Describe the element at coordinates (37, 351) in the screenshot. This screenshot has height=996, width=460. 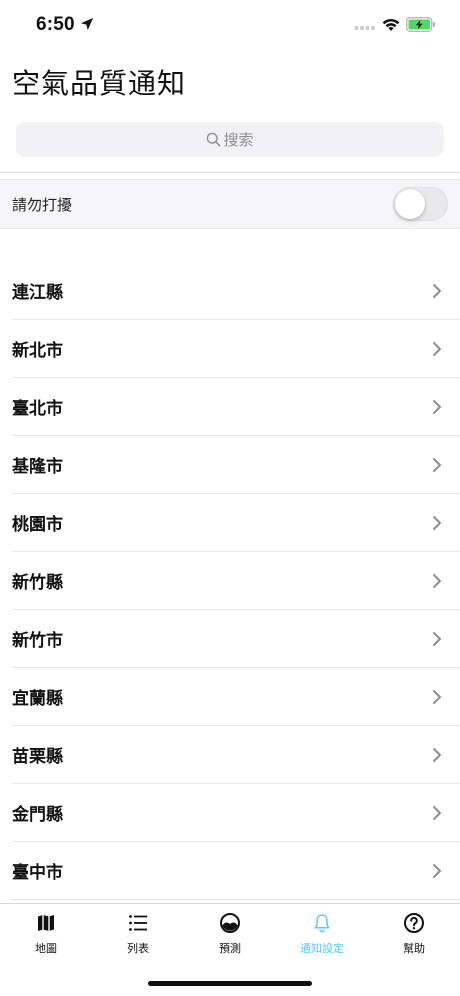
I see `county-name: 新北市` at that location.